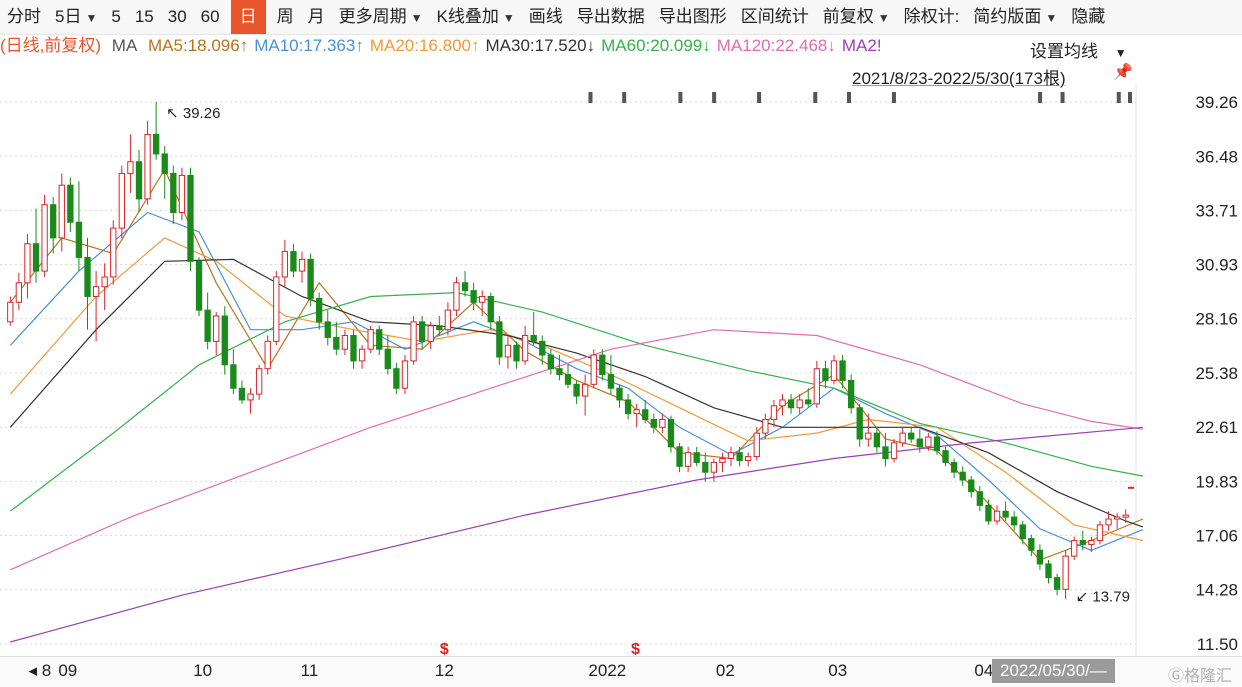 This screenshot has height=687, width=1242. I want to click on period-tab: 前复权 ▼, so click(856, 17).